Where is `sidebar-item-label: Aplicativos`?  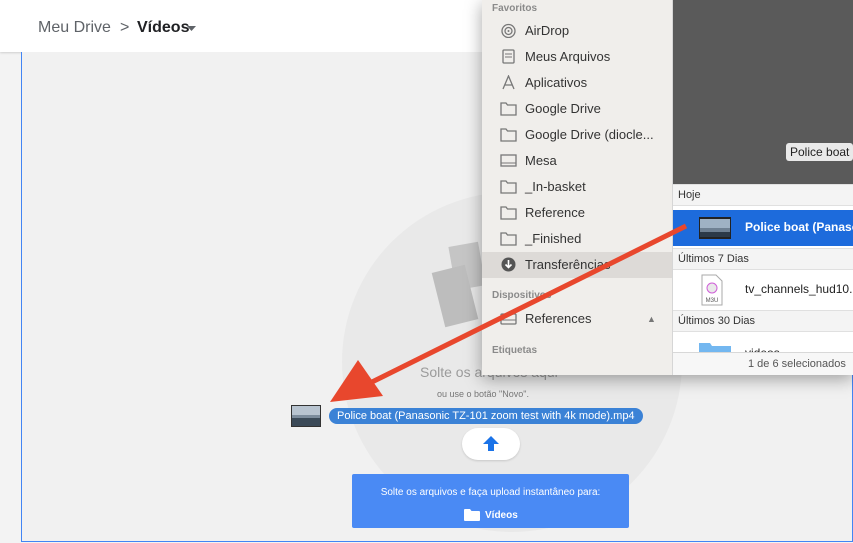
sidebar-item-label: Aplicativos is located at coordinates (556, 82).